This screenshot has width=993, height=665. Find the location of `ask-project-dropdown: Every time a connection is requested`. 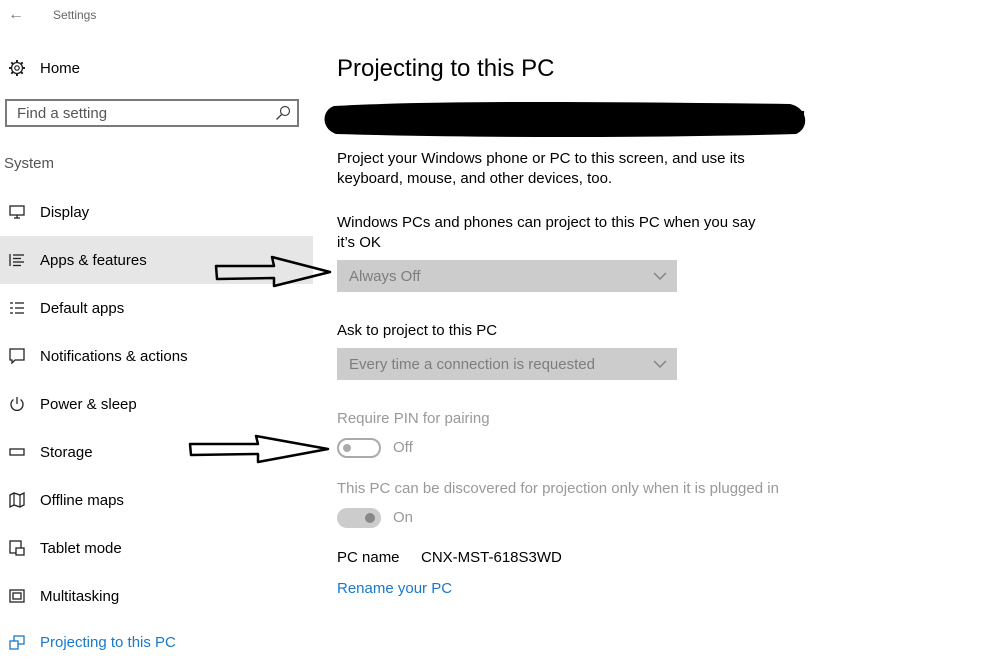

ask-project-dropdown: Every time a connection is requested is located at coordinates (507, 364).